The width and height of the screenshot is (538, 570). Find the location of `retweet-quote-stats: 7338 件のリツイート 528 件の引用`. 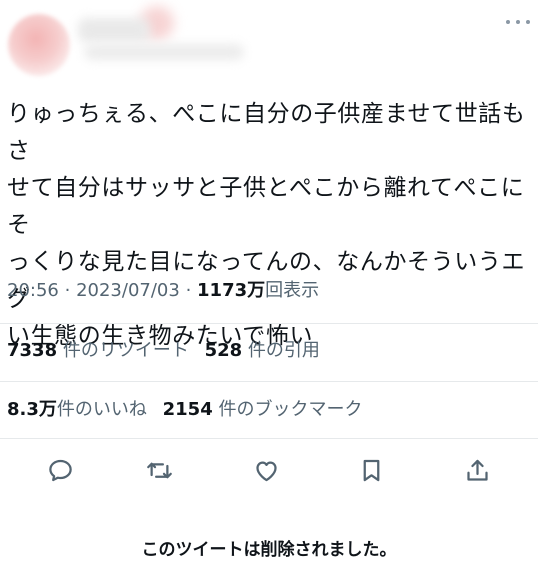

retweet-quote-stats: 7338 件のリツイート 528 件の引用 is located at coordinates (269, 351).